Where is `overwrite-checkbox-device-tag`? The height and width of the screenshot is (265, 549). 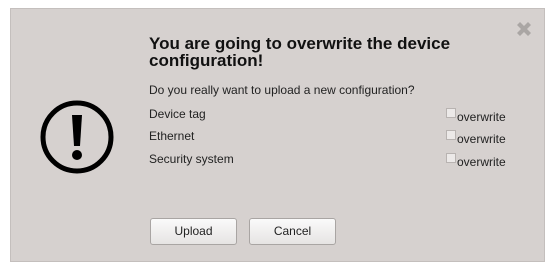 overwrite-checkbox-device-tag is located at coordinates (451, 113).